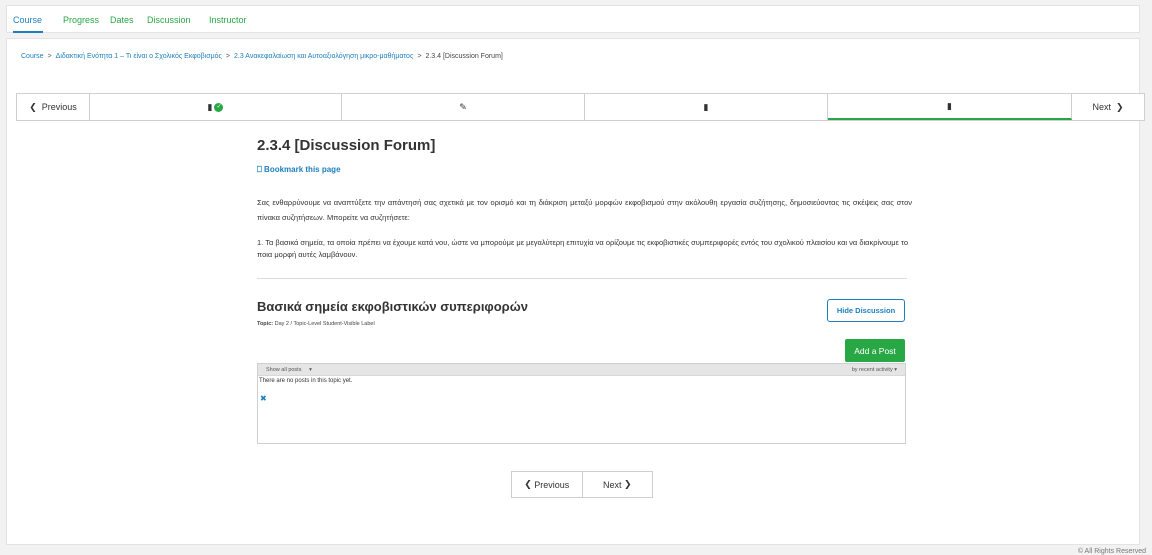 This screenshot has width=1152, height=555. What do you see at coordinates (874, 370) in the screenshot?
I see `sort-posts-select: by recent activity ▾` at bounding box center [874, 370].